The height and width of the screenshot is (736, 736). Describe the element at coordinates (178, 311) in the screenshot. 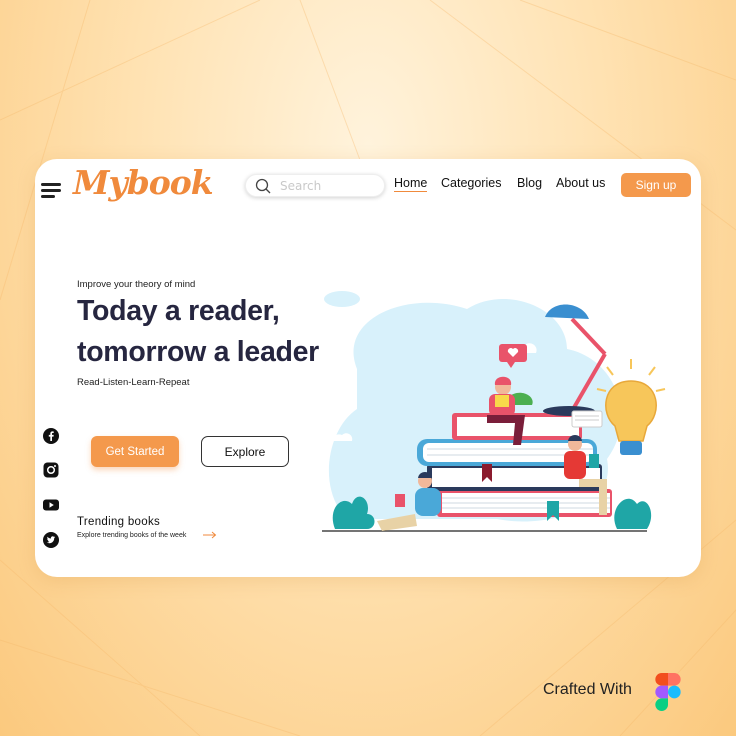

I see `hero-headline-line1: Today a reader,` at that location.